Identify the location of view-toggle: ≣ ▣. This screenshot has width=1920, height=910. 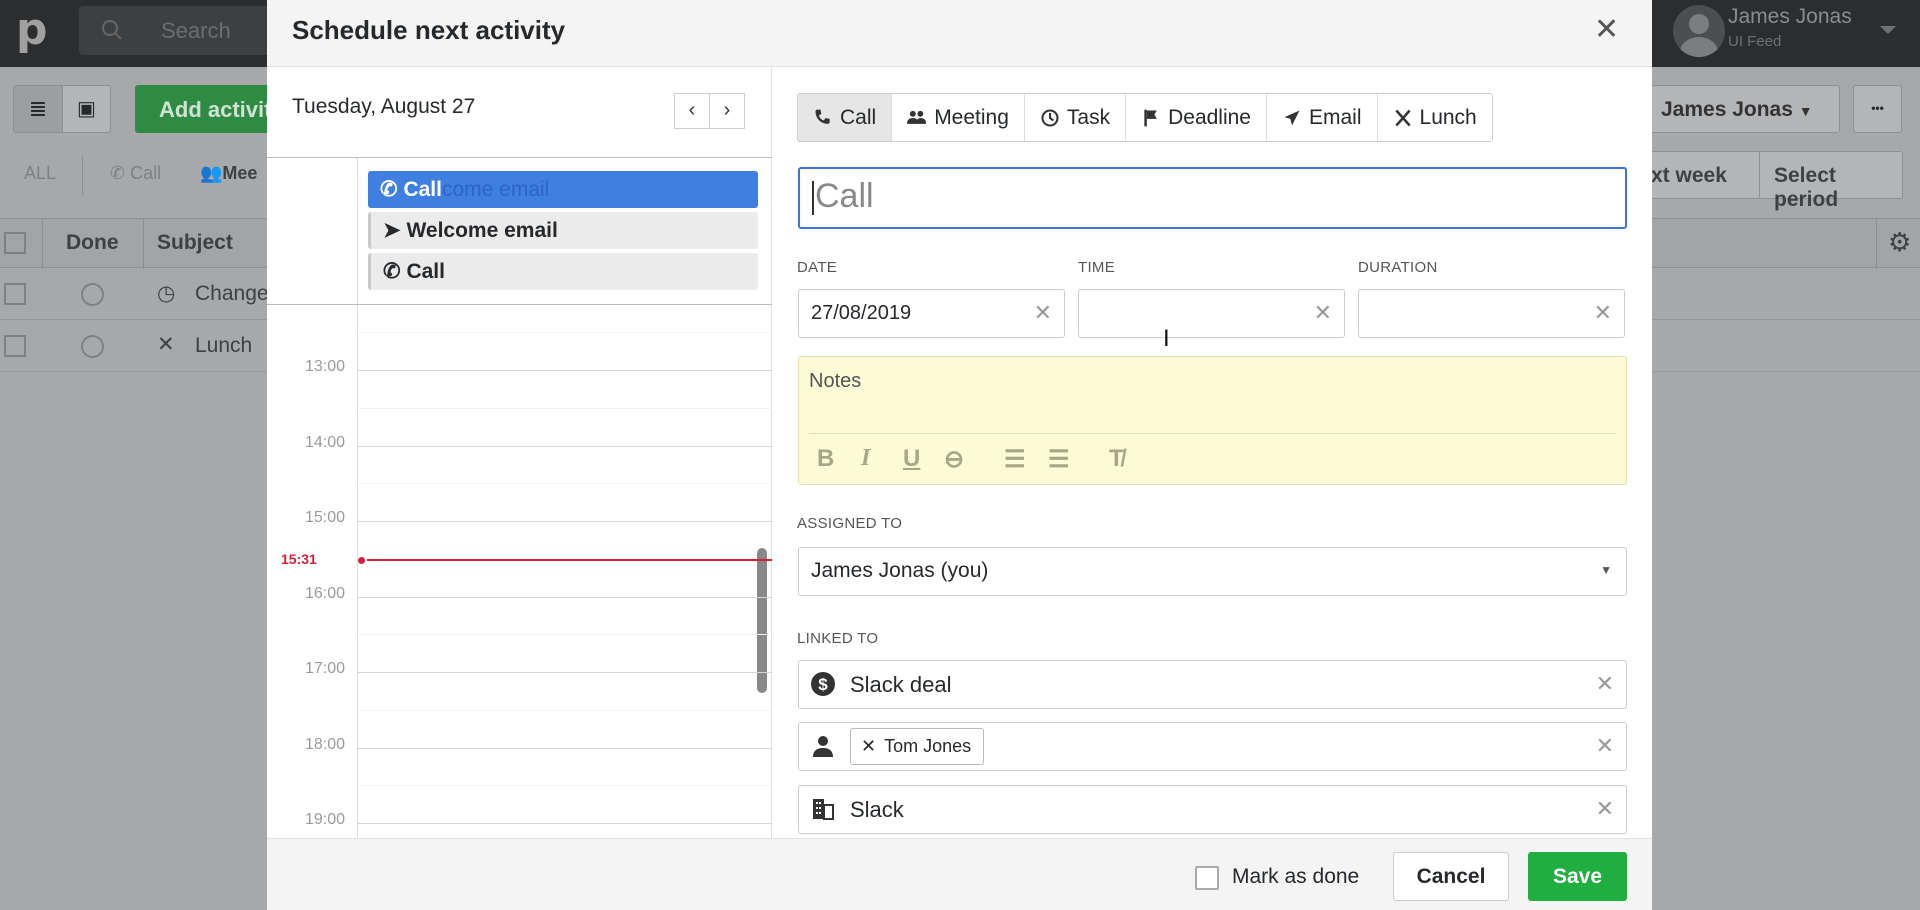
(62, 109).